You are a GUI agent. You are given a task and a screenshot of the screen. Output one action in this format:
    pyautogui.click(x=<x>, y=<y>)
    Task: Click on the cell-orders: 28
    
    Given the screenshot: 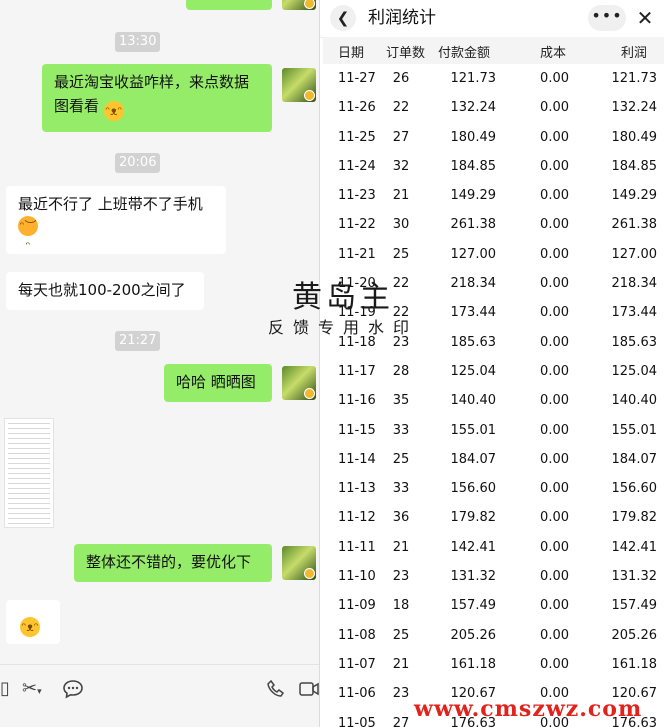 What is the action you would take?
    pyautogui.click(x=401, y=371)
    